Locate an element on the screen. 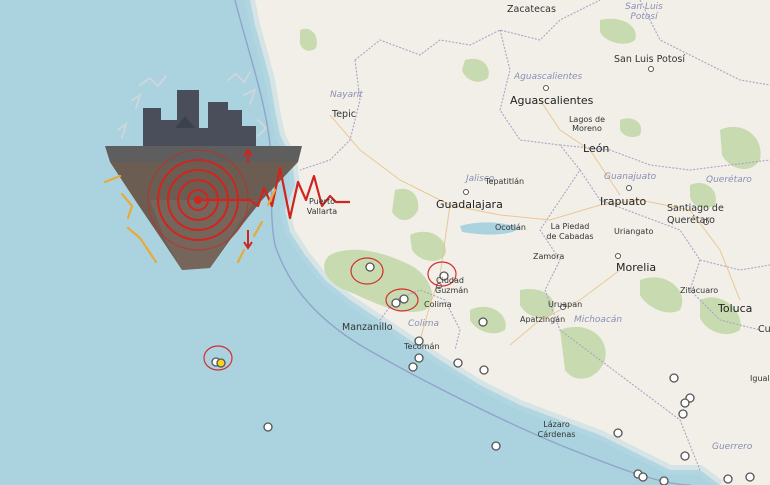 The image size is (770, 485). city-label-tepic: Tepic is located at coordinates (344, 114).